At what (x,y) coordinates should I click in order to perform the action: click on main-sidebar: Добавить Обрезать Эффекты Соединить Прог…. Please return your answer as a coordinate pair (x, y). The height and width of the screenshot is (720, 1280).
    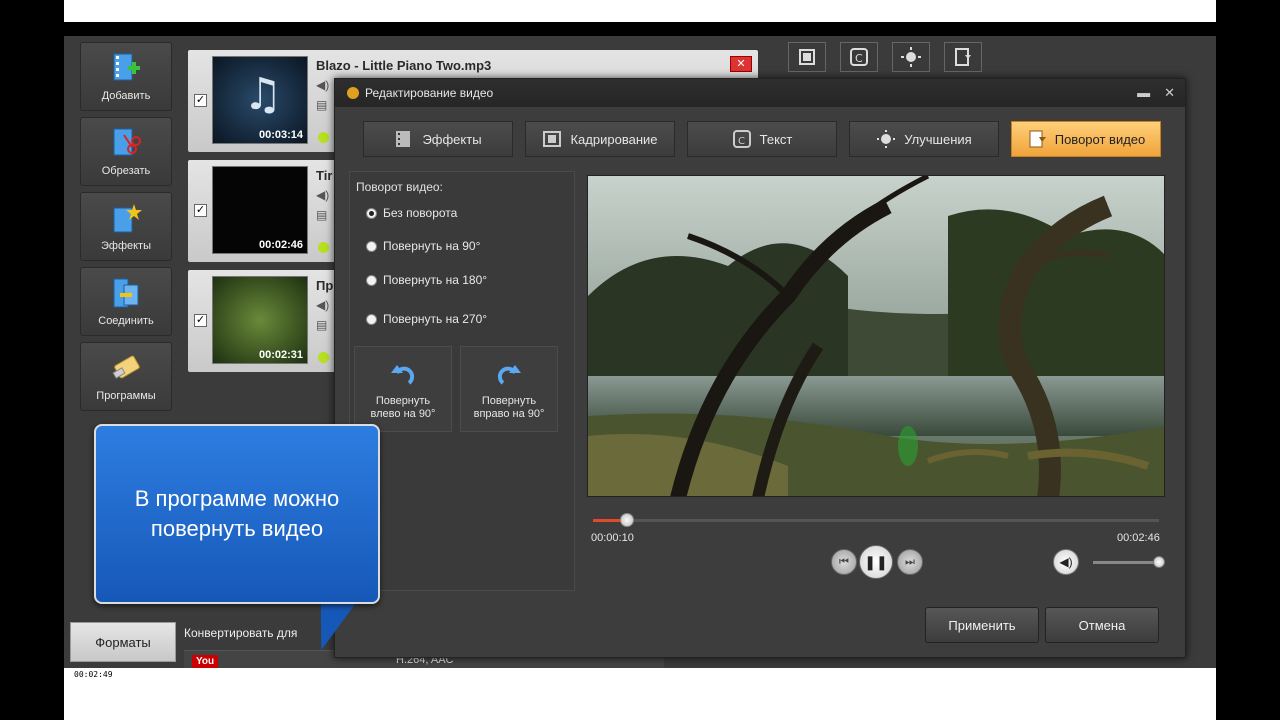
    Looking at the image, I should click on (127, 229).